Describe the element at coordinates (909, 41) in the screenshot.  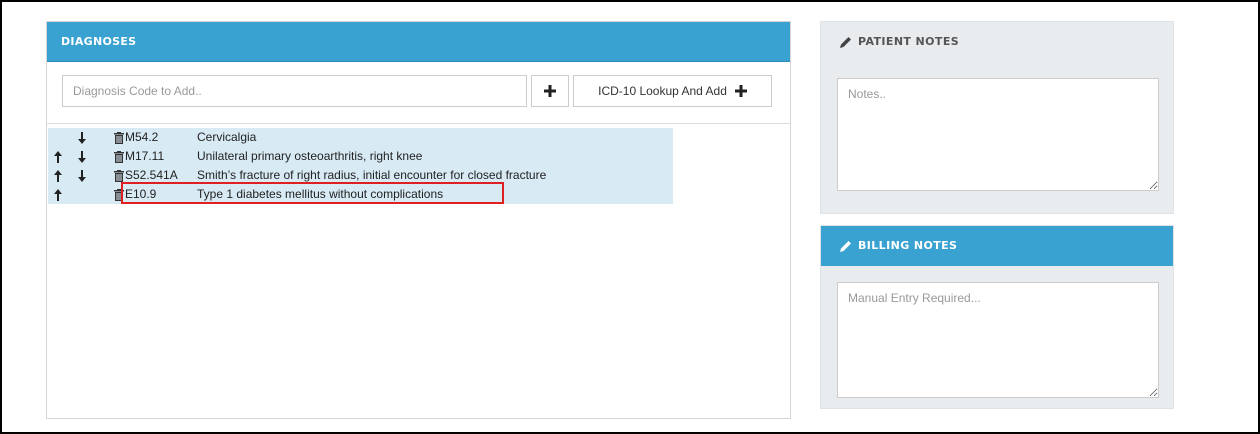
I see `patient-notes-title: PATIENT NOTES` at that location.